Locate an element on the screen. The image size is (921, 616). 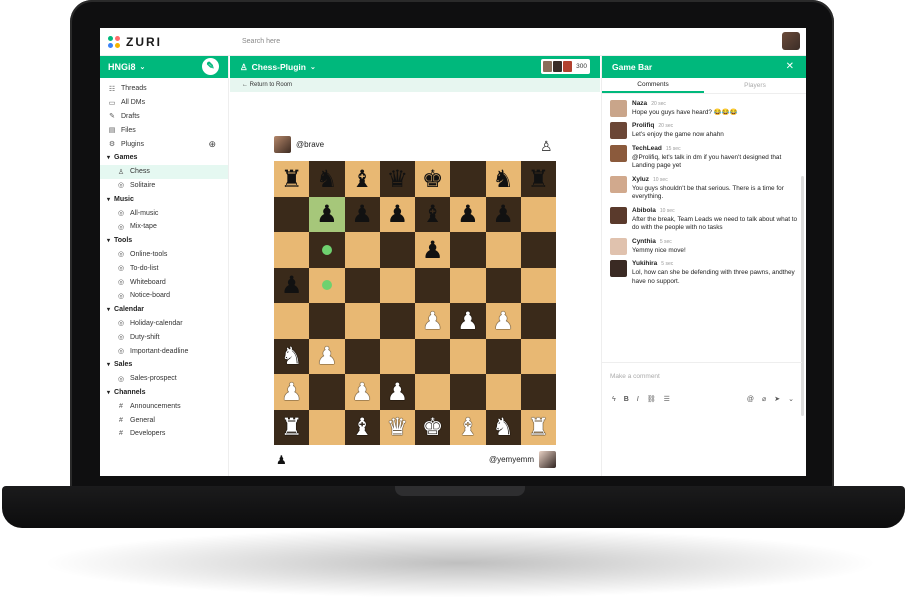
chevron-down-icon: ⌄ is located at coordinates (791, 399).